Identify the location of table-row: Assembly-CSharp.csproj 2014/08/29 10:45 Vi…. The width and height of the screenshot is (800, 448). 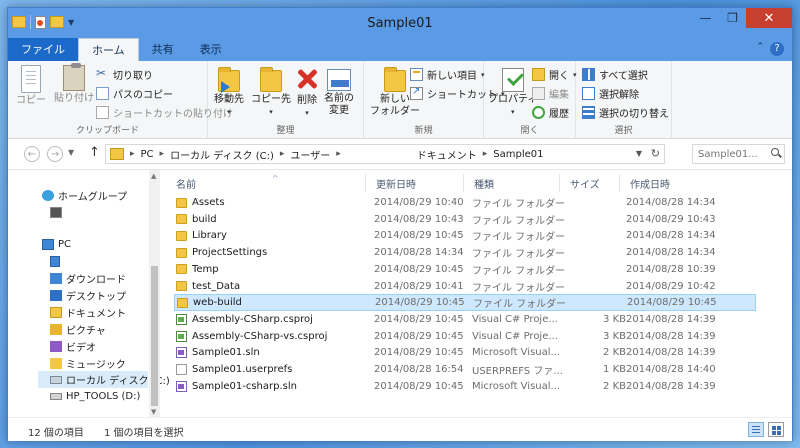
(465, 319).